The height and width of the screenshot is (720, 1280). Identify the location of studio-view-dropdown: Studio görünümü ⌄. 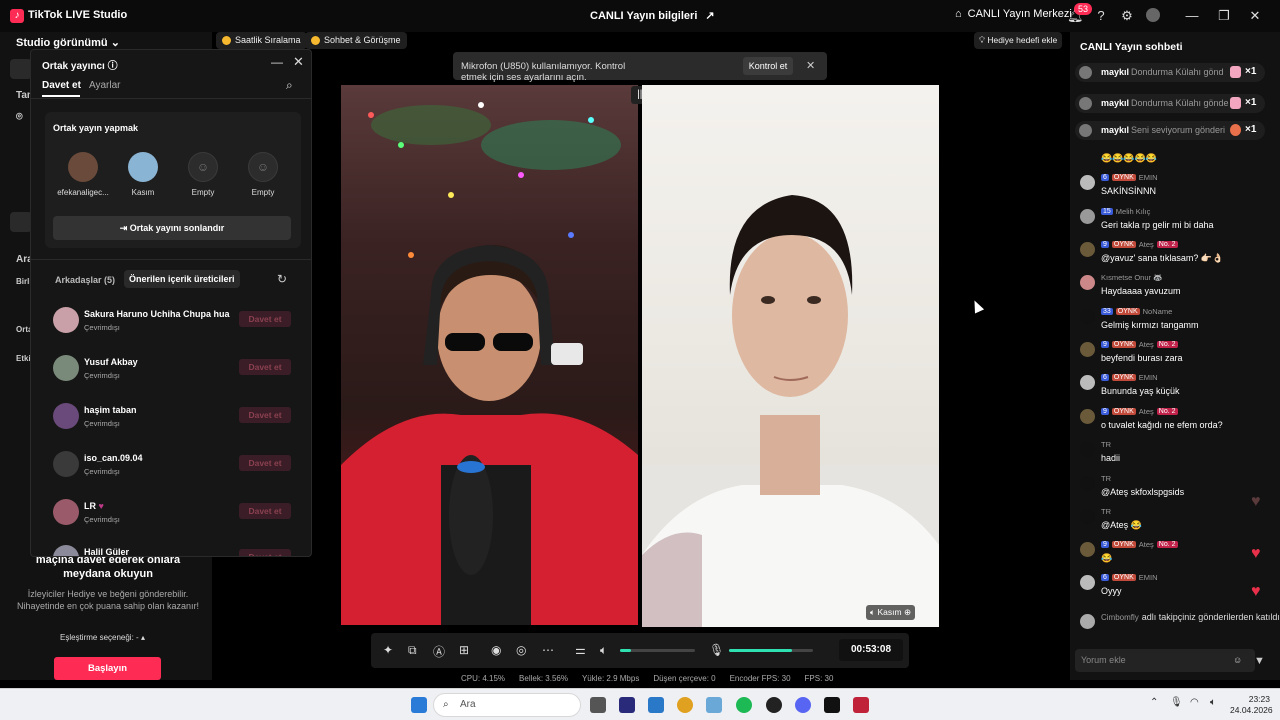
(68, 42).